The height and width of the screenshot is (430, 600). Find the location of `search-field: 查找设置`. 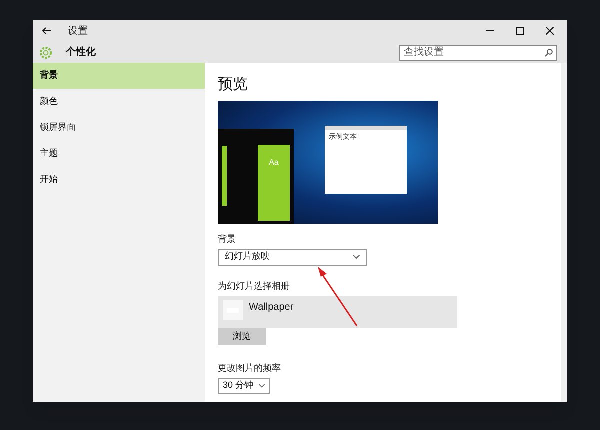

search-field: 查找设置 is located at coordinates (478, 52).